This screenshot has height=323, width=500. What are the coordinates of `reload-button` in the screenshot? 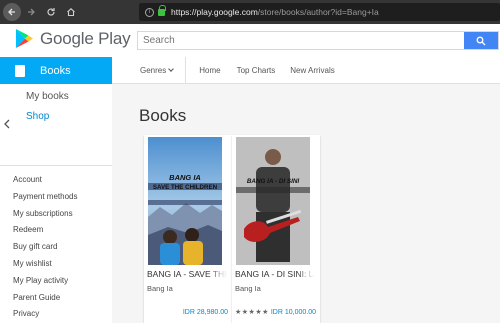 It's located at (51, 12).